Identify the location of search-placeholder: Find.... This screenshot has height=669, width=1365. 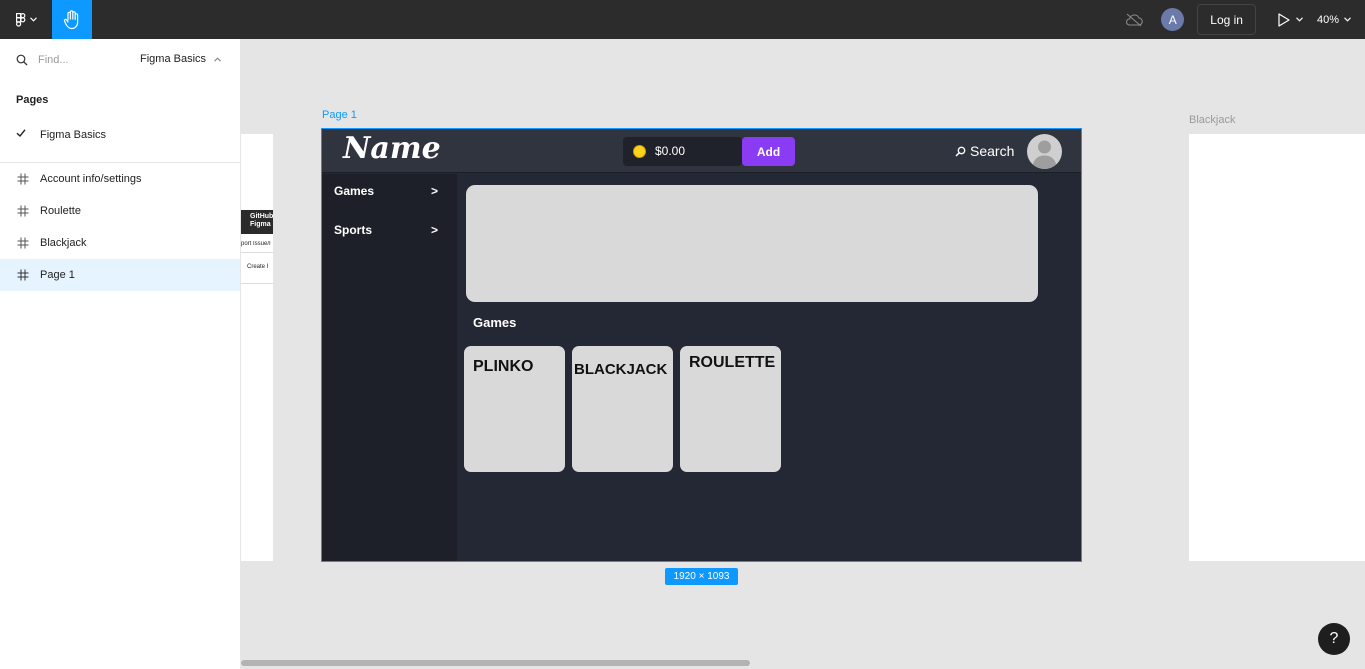
(53, 59).